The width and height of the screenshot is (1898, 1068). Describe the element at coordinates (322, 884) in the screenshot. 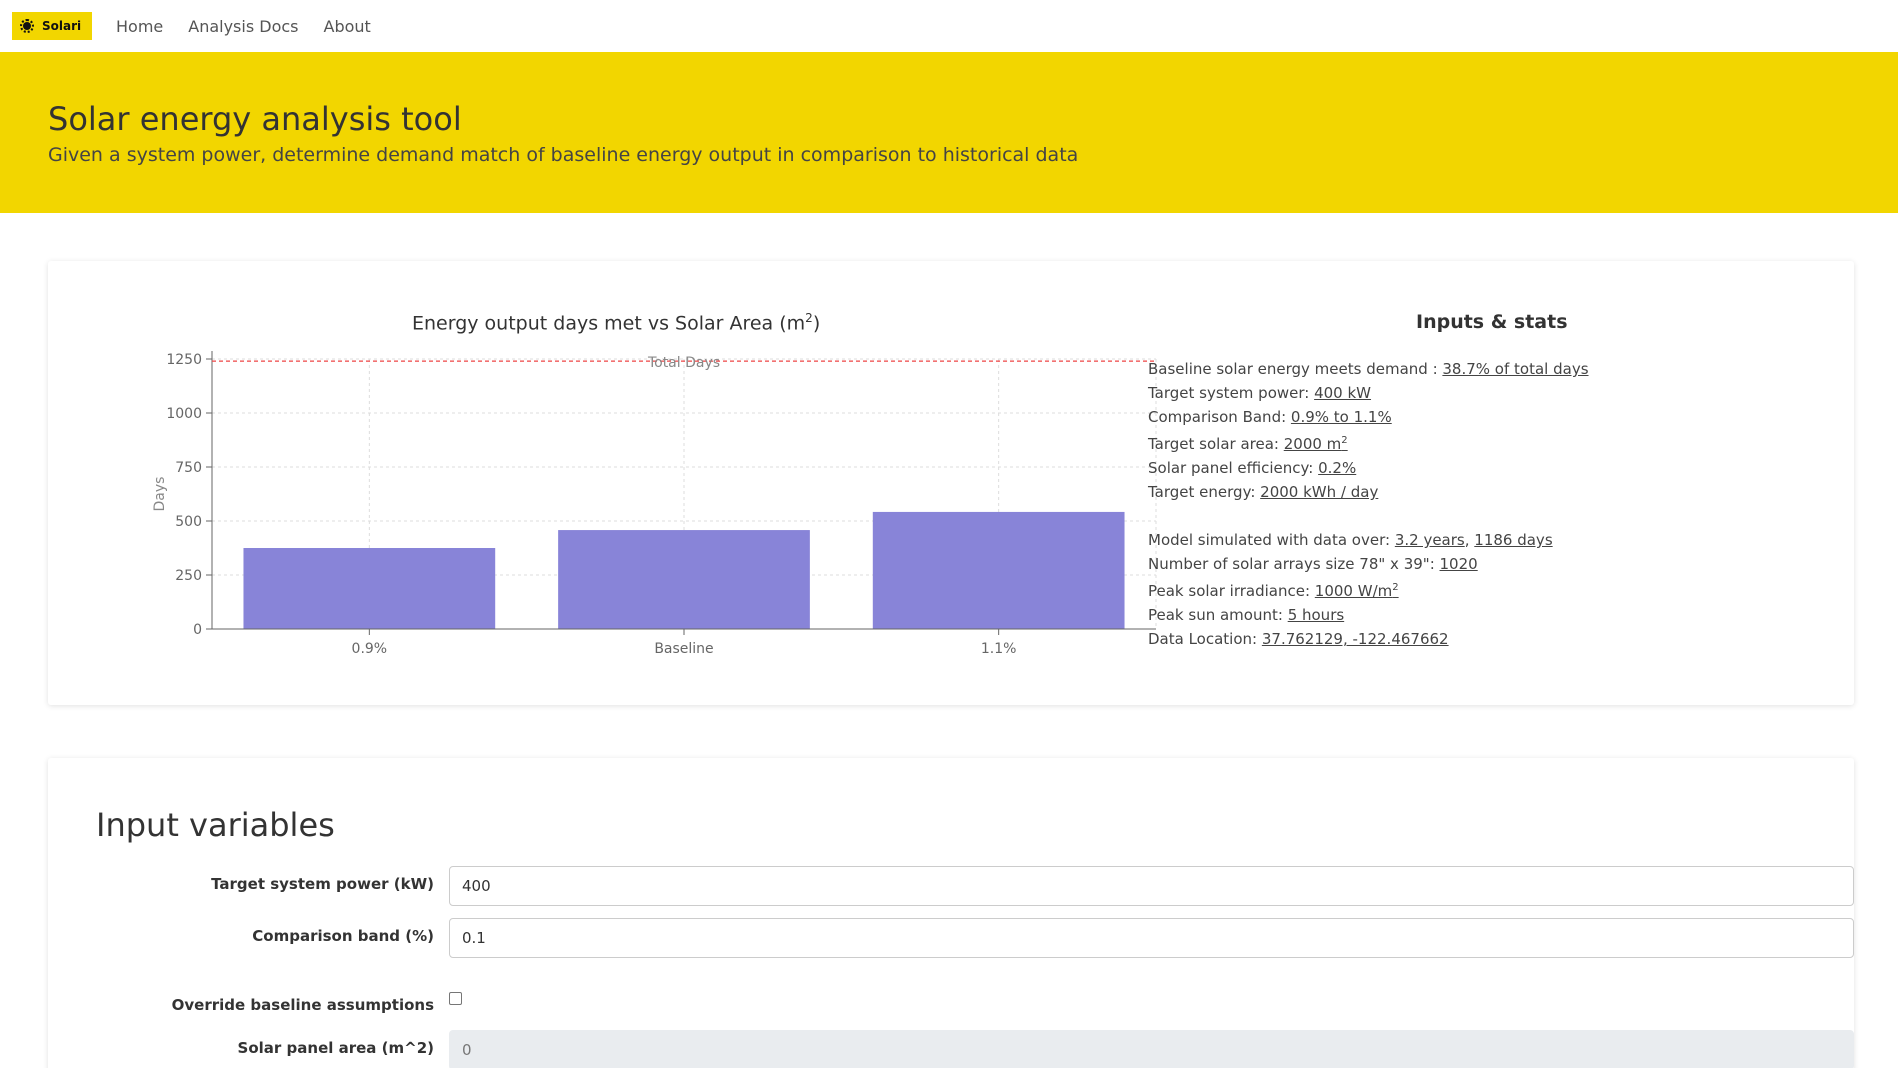

I see `power-label: Target system power (kW)` at that location.